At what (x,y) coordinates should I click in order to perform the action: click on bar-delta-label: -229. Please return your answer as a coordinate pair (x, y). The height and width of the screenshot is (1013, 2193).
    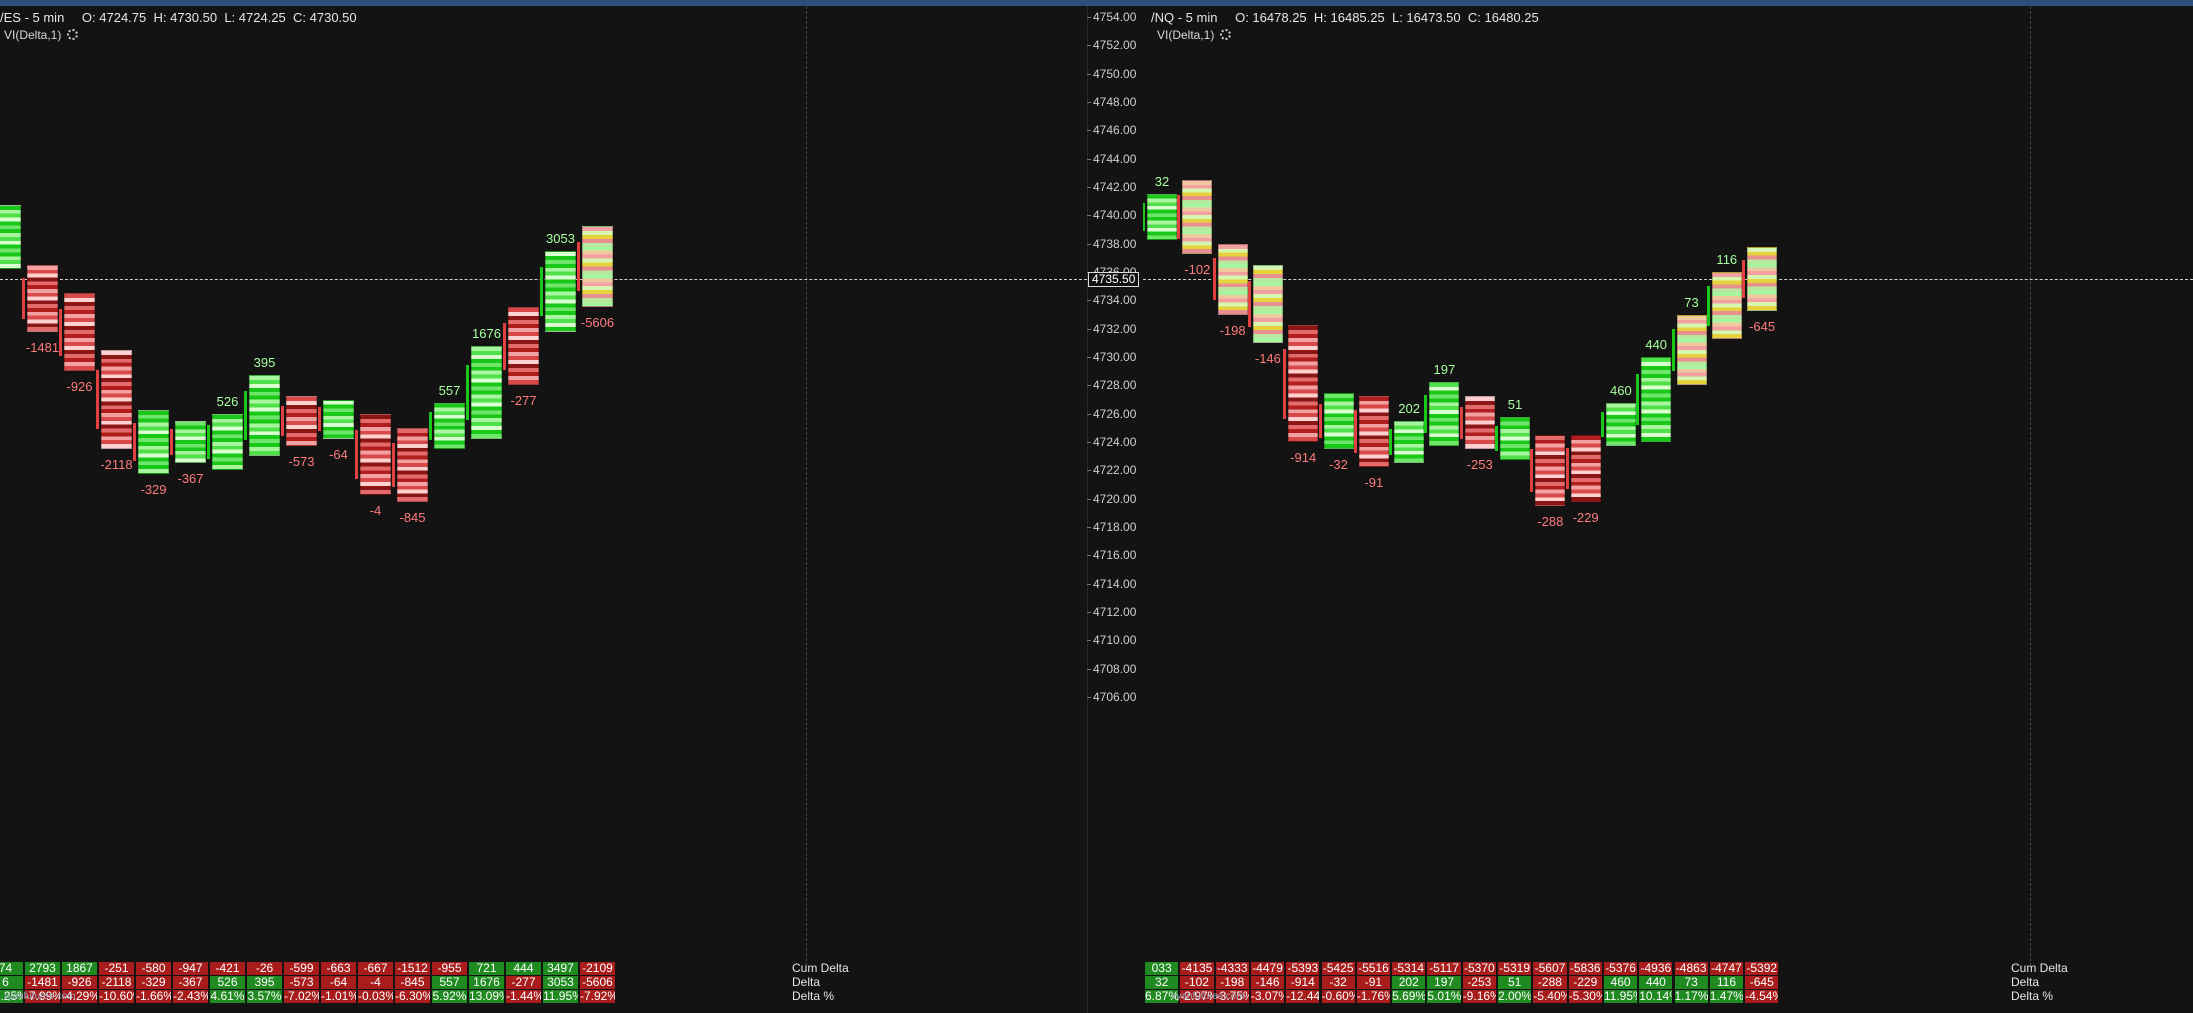
    Looking at the image, I should click on (1585, 518).